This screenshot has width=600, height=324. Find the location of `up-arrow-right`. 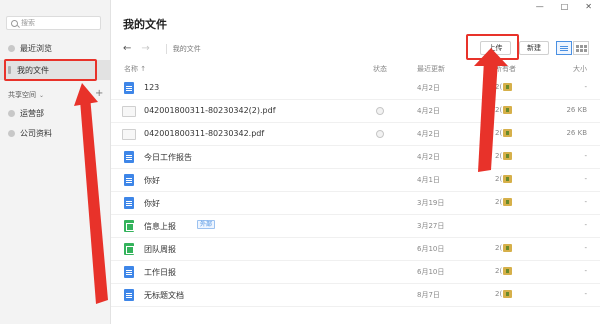

up-arrow-right is located at coordinates (488, 116).